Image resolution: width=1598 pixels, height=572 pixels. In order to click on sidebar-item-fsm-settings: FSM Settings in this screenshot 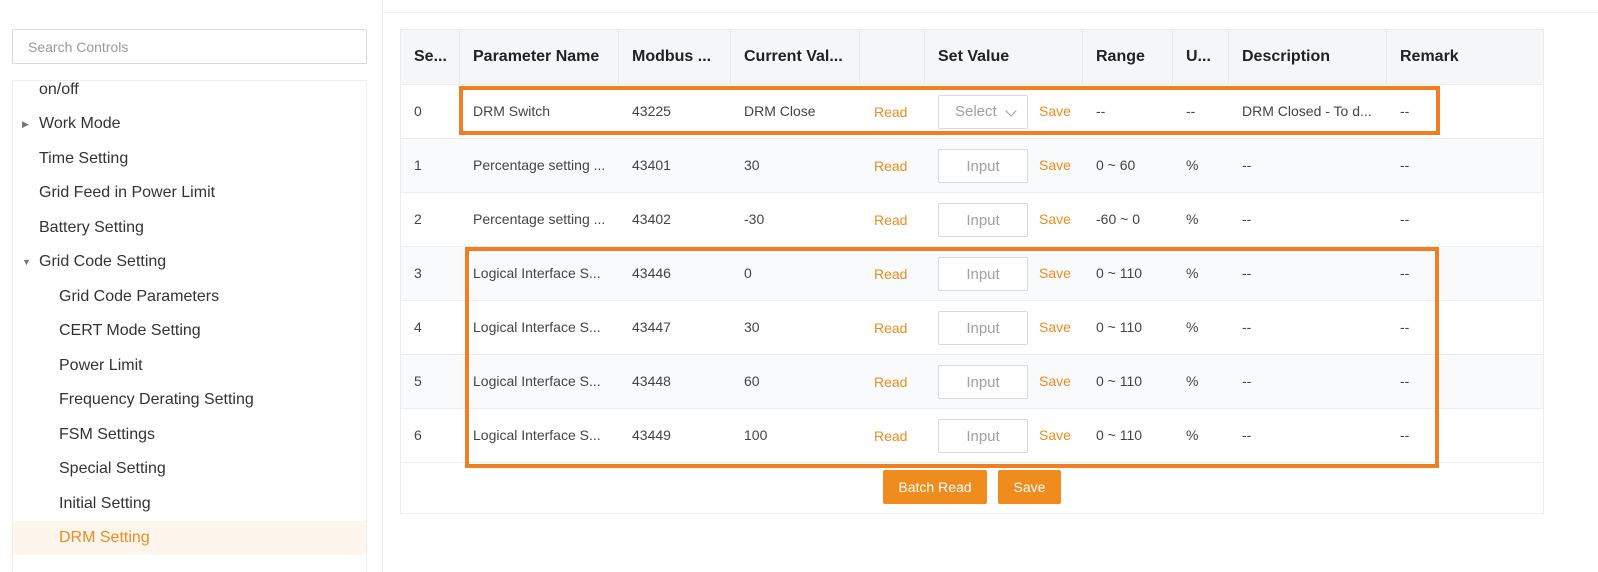, I will do `click(189, 435)`.